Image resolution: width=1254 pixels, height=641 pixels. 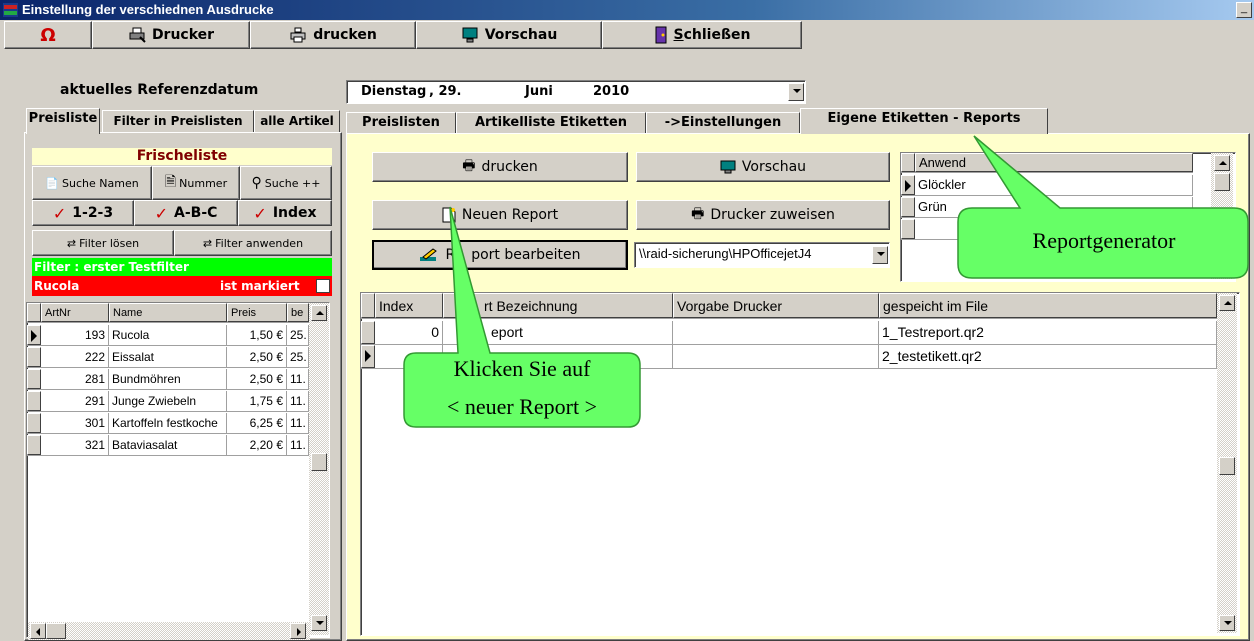 What do you see at coordinates (409, 305) in the screenshot?
I see `col-index: Index` at bounding box center [409, 305].